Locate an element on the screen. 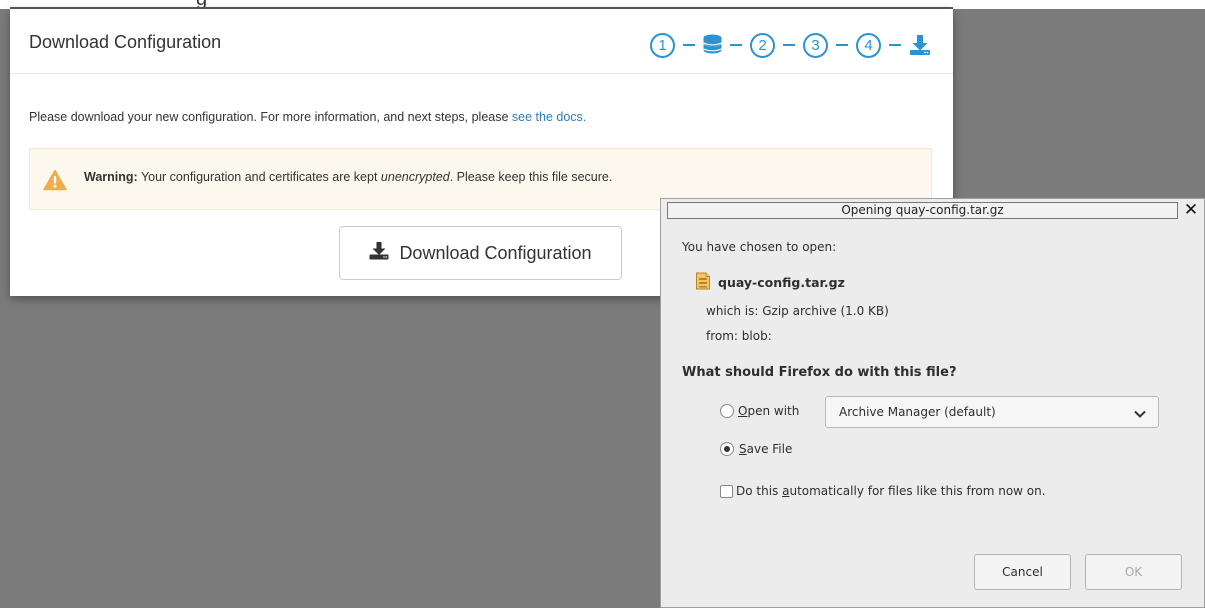  open-with-label-rest: pen with is located at coordinates (773, 411).